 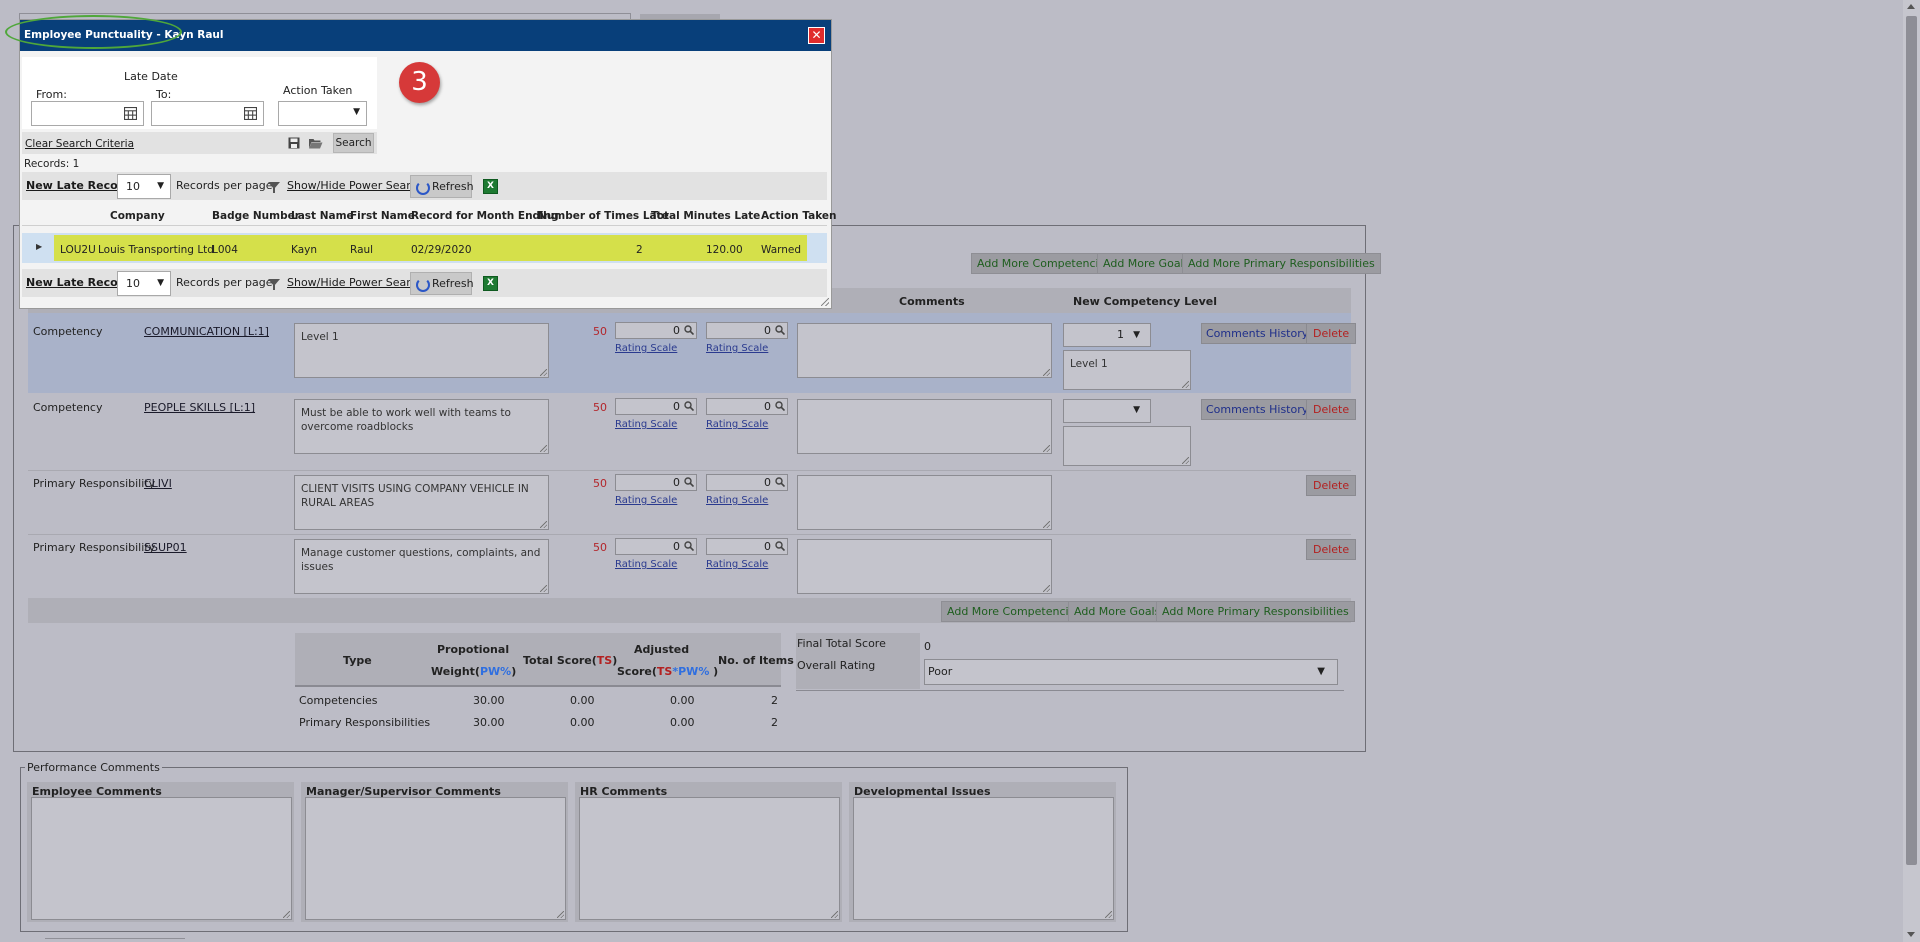 What do you see at coordinates (1107, 335) in the screenshot?
I see `competency-level-select: 1 ▼` at bounding box center [1107, 335].